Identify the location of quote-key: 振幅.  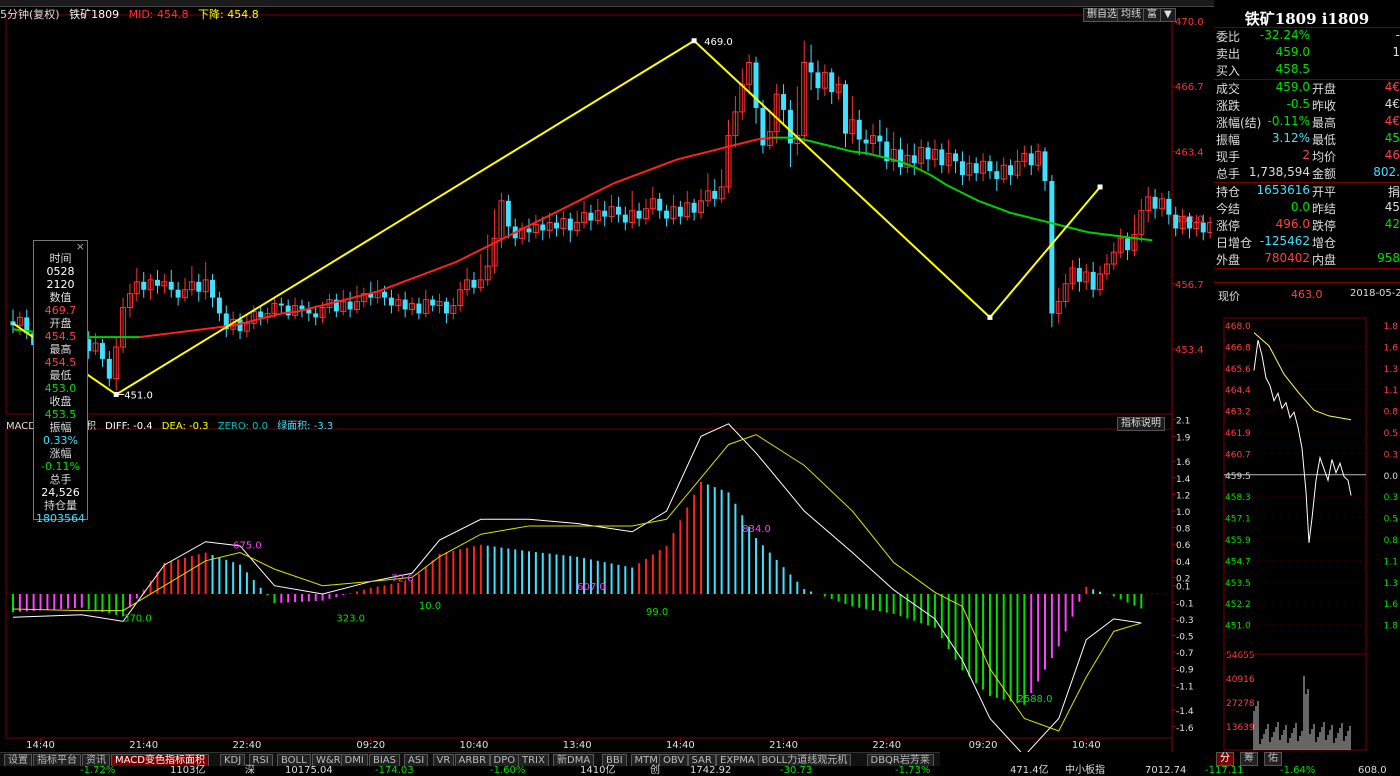
(1228, 140).